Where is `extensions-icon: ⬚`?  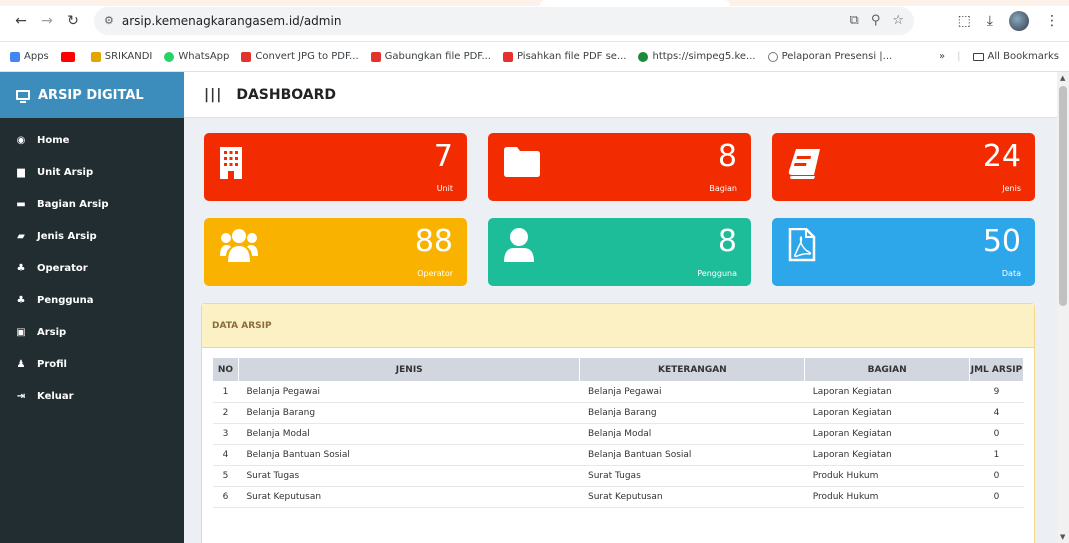
extensions-icon: ⬚ is located at coordinates (964, 21).